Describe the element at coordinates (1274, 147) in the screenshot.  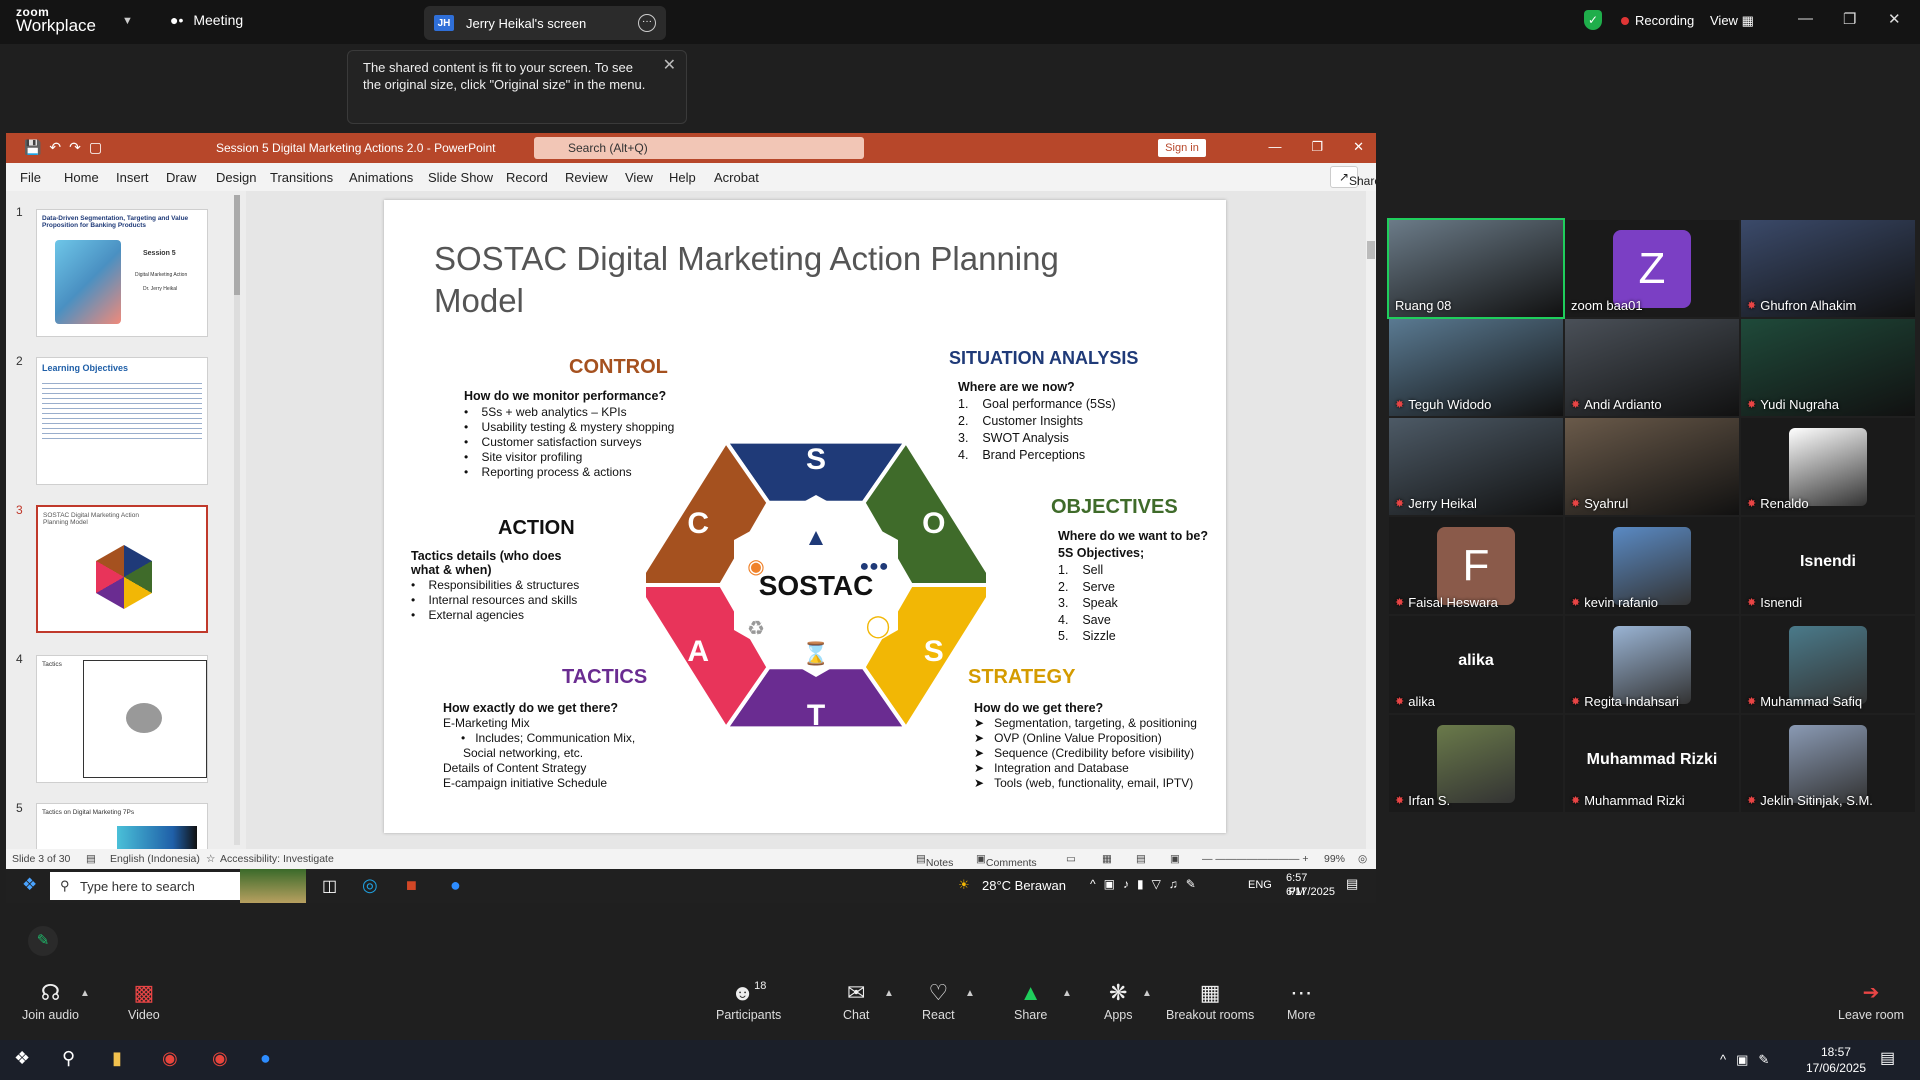
I see `ppt-minimize-icon: —` at that location.